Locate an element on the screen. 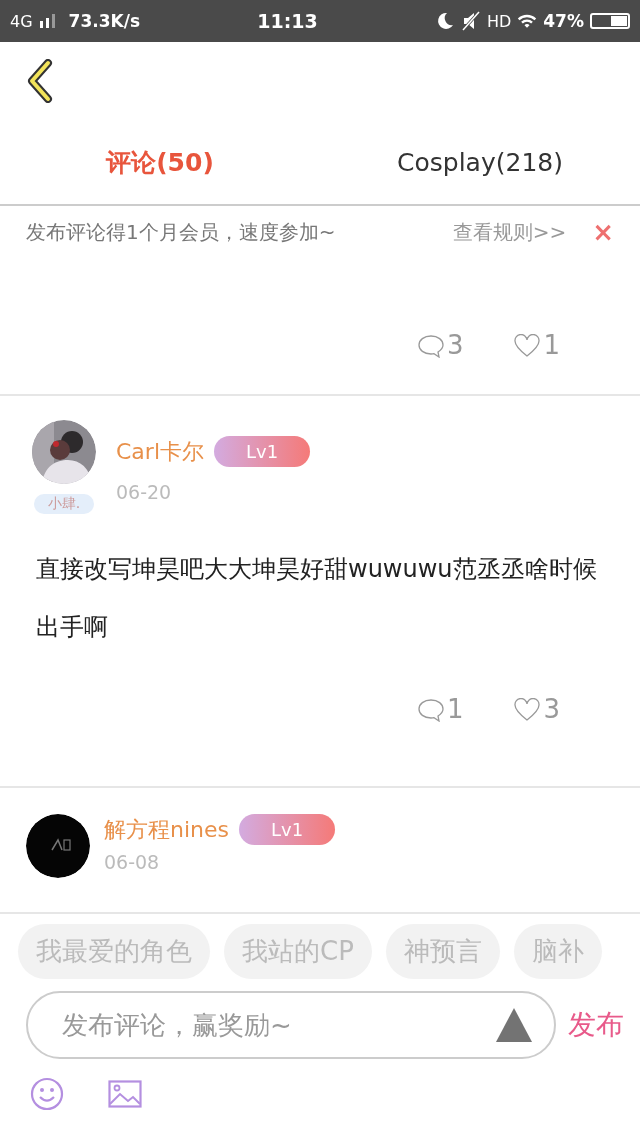  hd-indicator: HD is located at coordinates (499, 21).